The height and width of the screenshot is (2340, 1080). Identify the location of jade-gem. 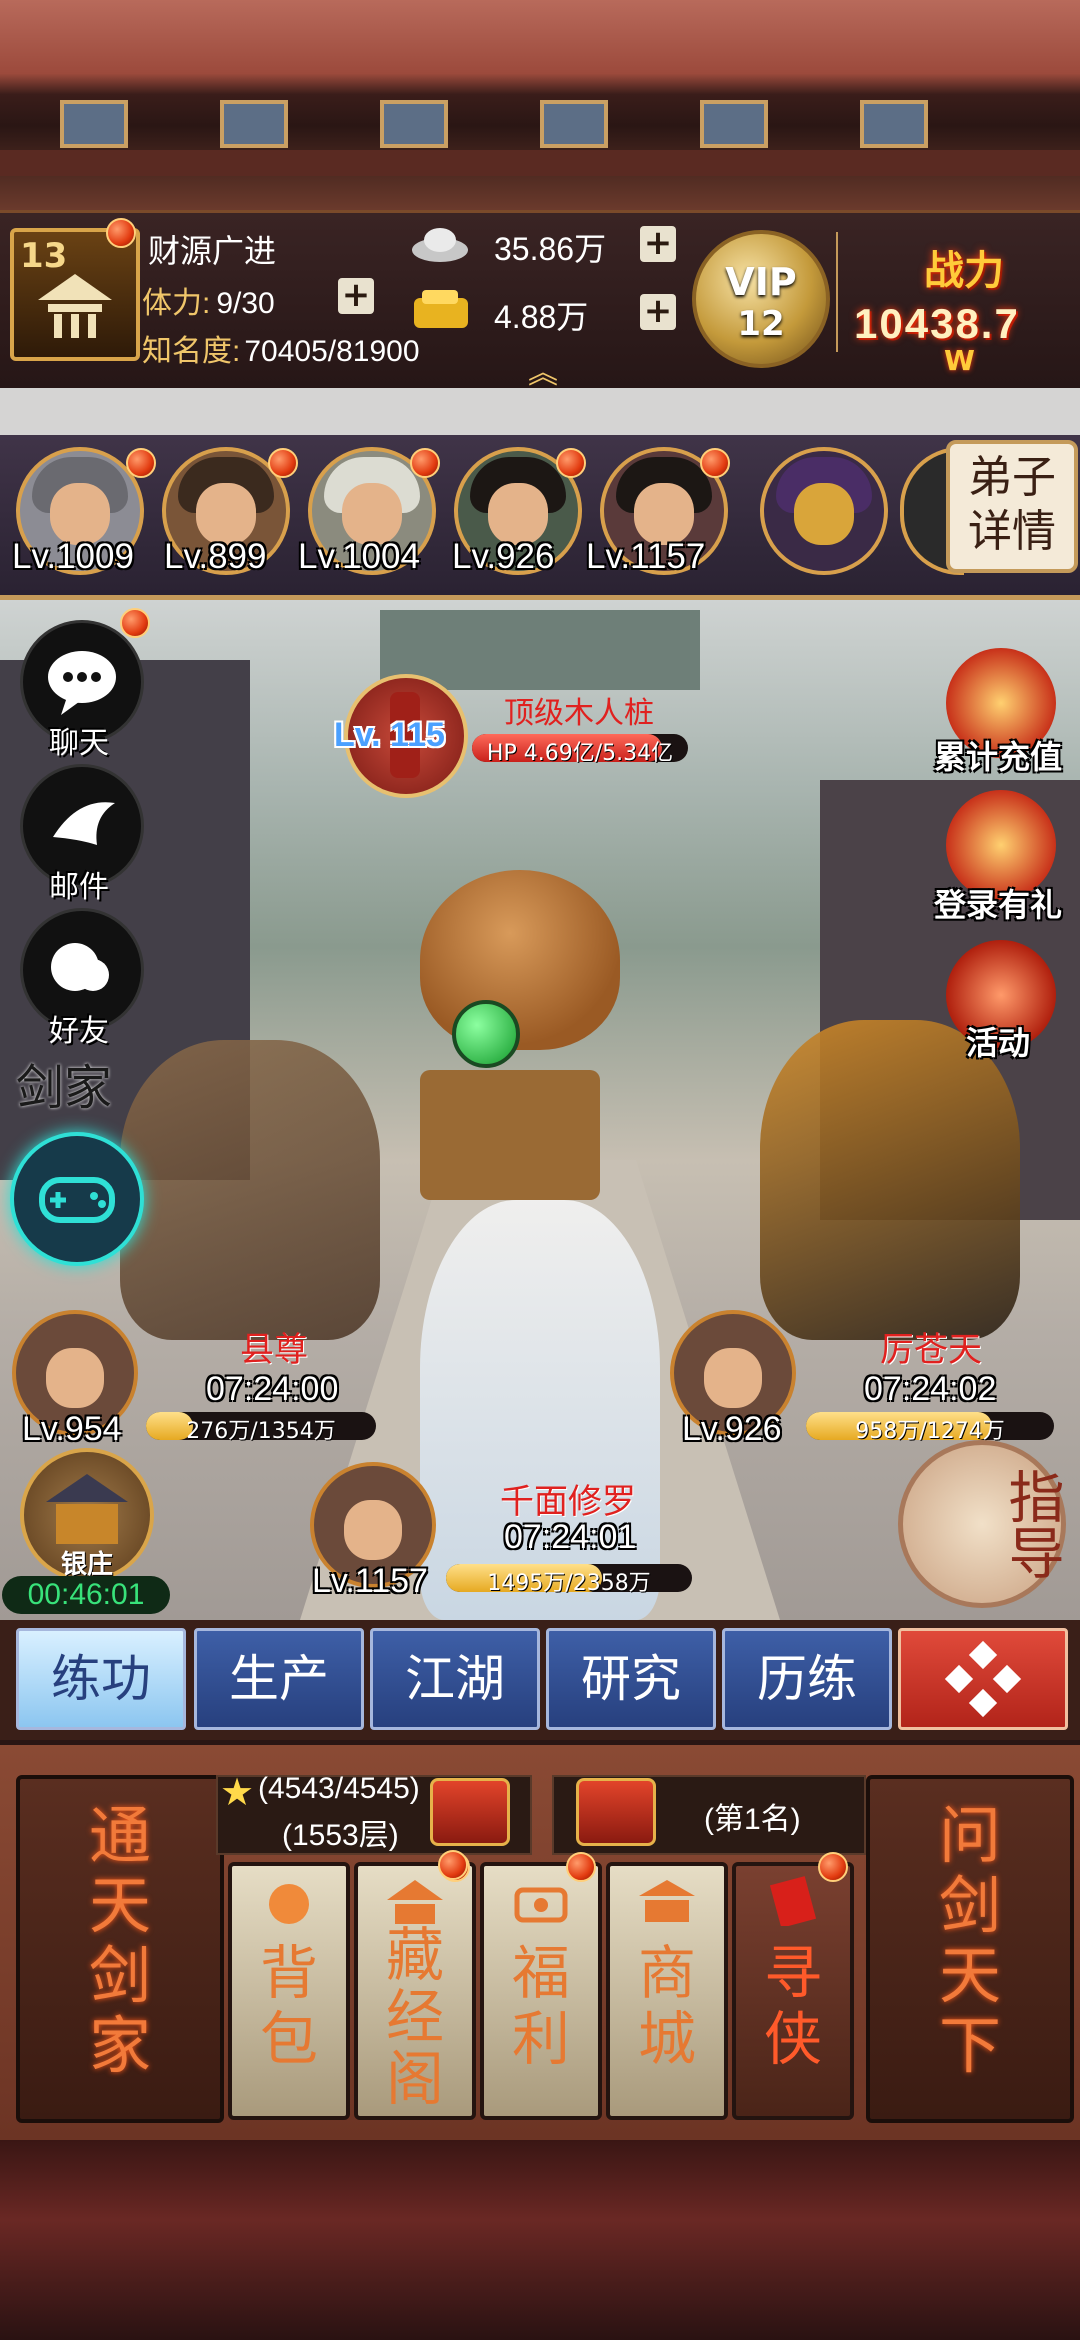
(486, 1034).